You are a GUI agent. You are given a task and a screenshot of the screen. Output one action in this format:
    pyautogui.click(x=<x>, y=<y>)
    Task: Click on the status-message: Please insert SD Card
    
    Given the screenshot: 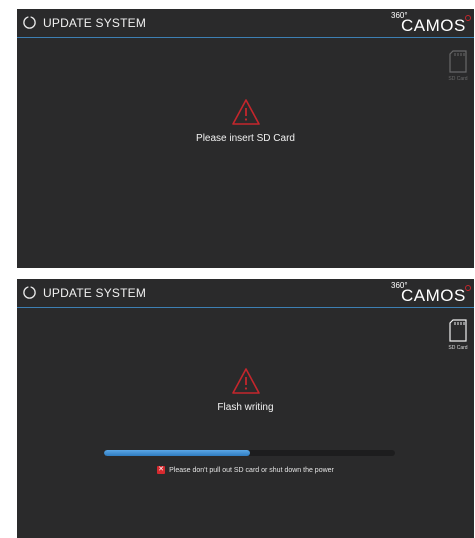 What is the action you would take?
    pyautogui.click(x=245, y=138)
    